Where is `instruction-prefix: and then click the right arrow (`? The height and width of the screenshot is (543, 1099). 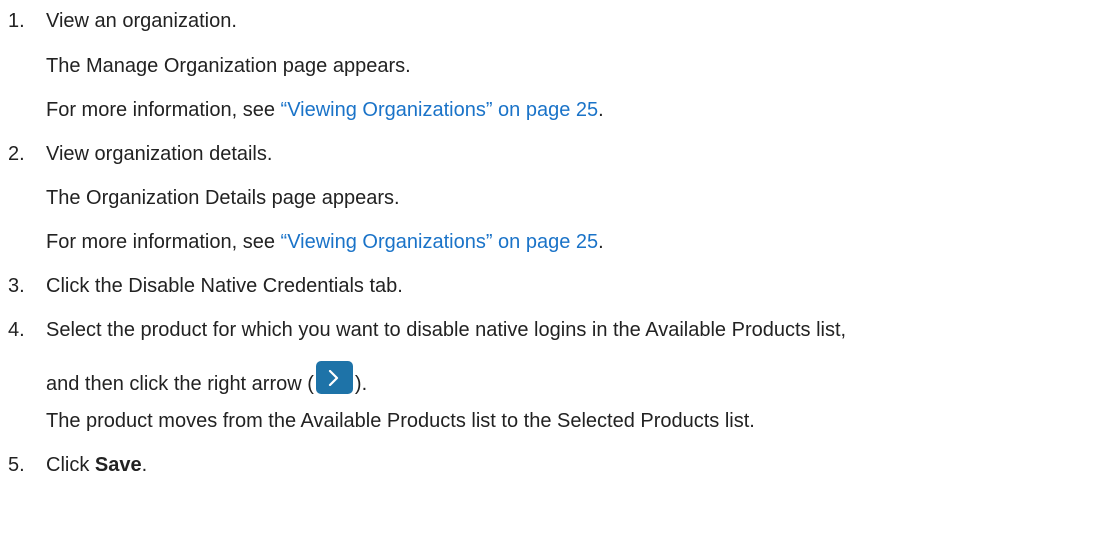
instruction-prefix: and then click the right arrow ( is located at coordinates (180, 383).